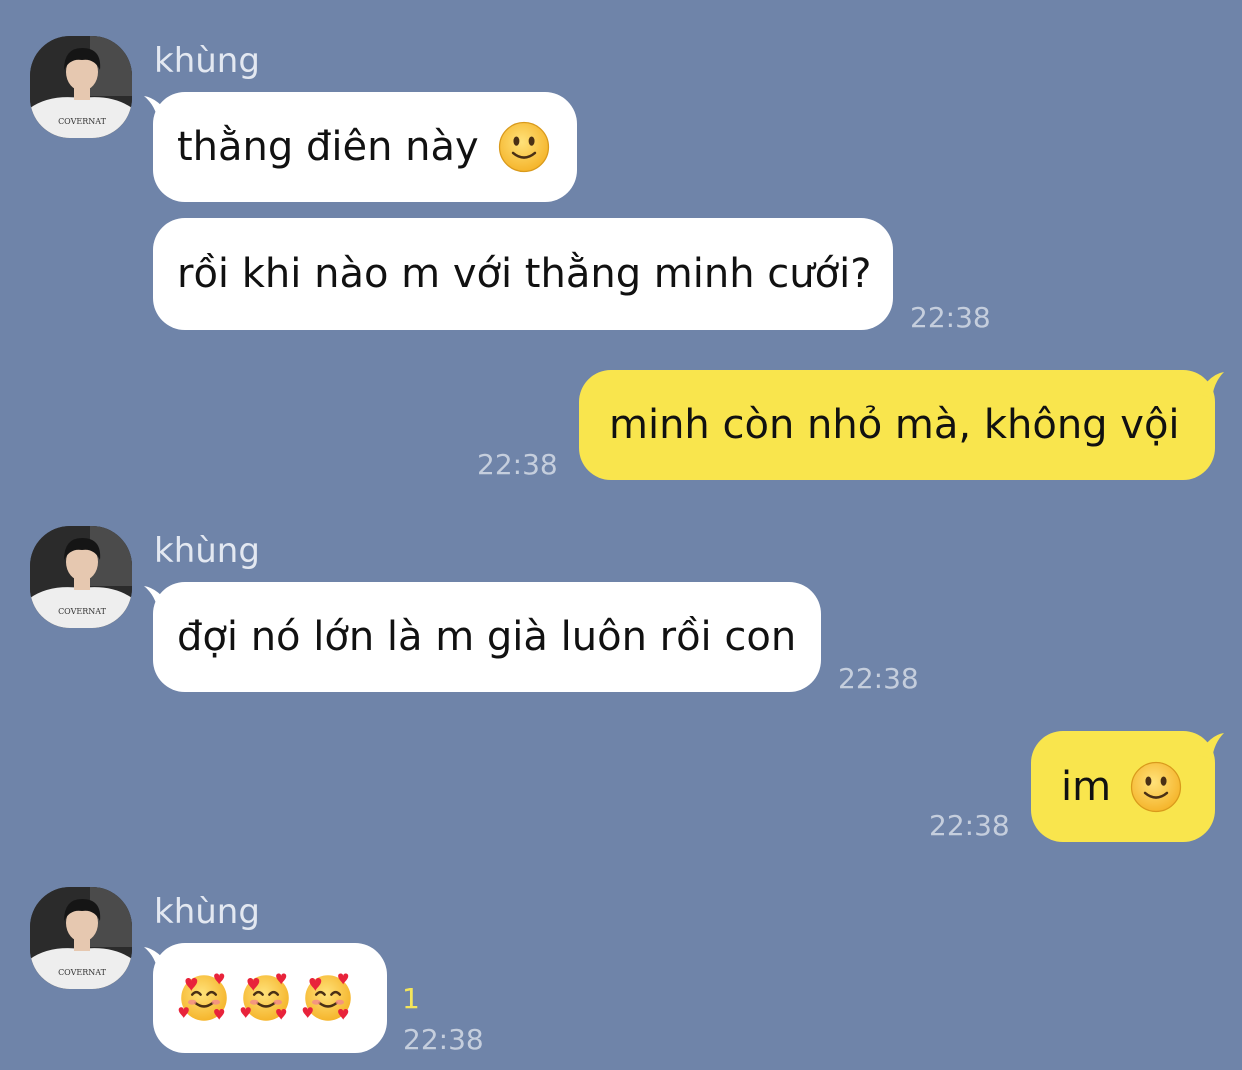 The width and height of the screenshot is (1242, 1070). What do you see at coordinates (894, 425) in the screenshot?
I see `message-text: minh còn nhỏ mà, không vội` at bounding box center [894, 425].